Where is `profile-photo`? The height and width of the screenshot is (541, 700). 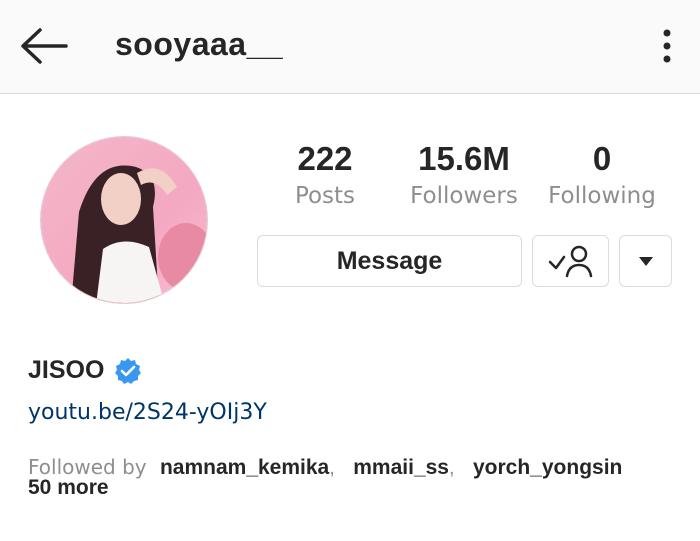 profile-photo is located at coordinates (124, 220).